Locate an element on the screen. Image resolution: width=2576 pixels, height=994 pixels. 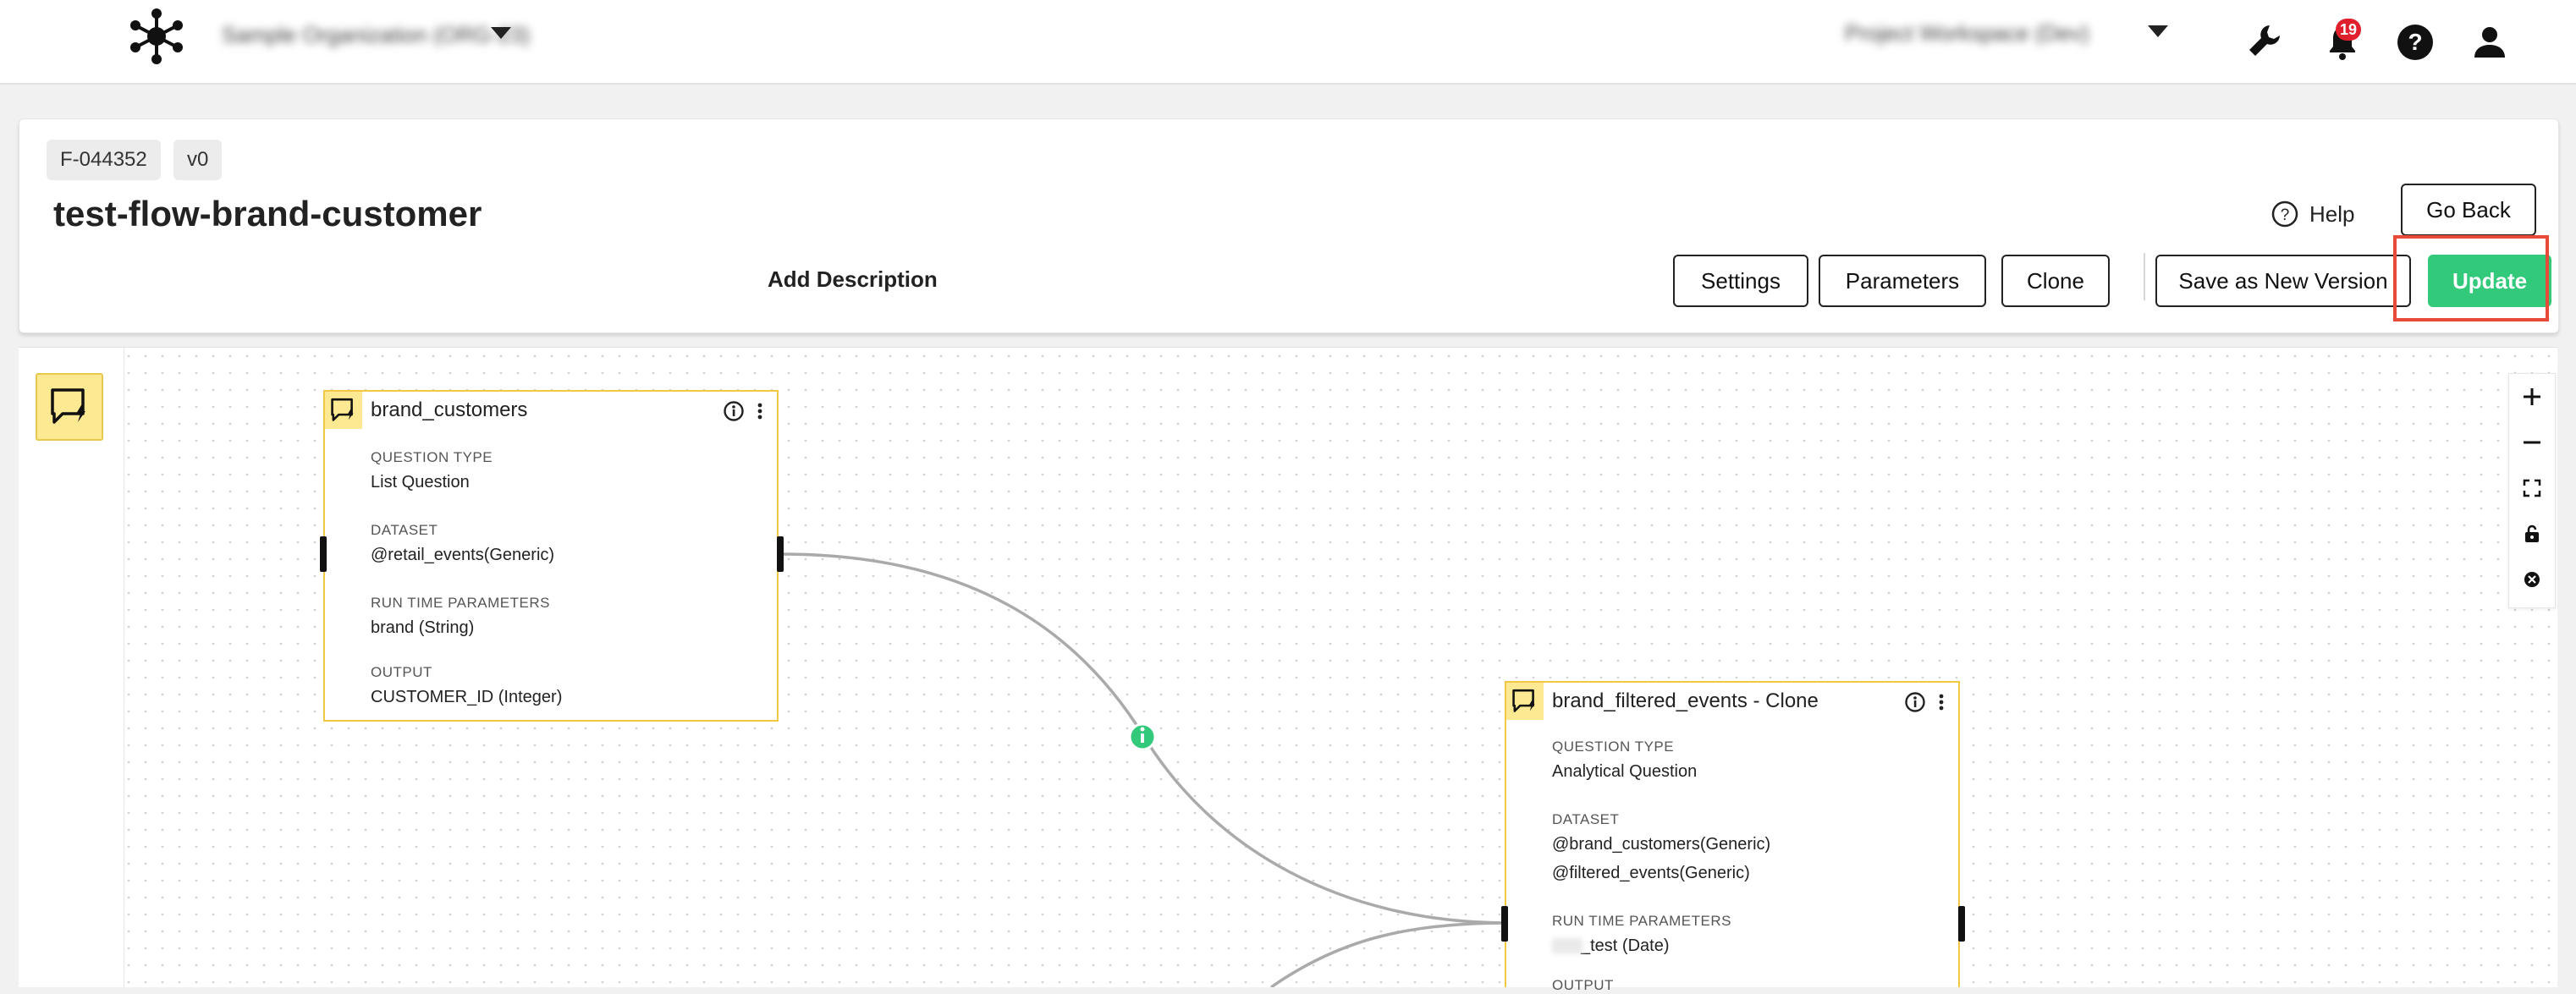
field-value-dataset-2: @filtered_events(Generic) is located at coordinates (1651, 873).